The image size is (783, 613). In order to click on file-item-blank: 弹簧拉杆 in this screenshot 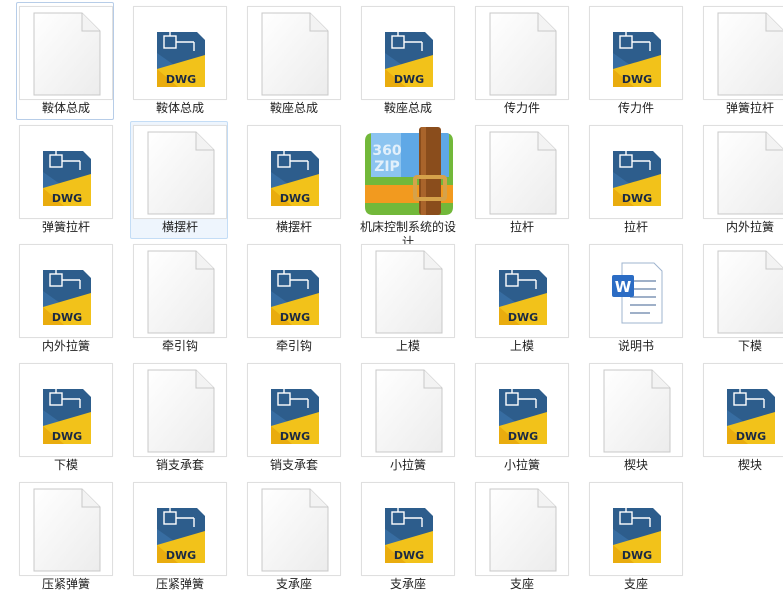, I will do `click(741, 61)`.